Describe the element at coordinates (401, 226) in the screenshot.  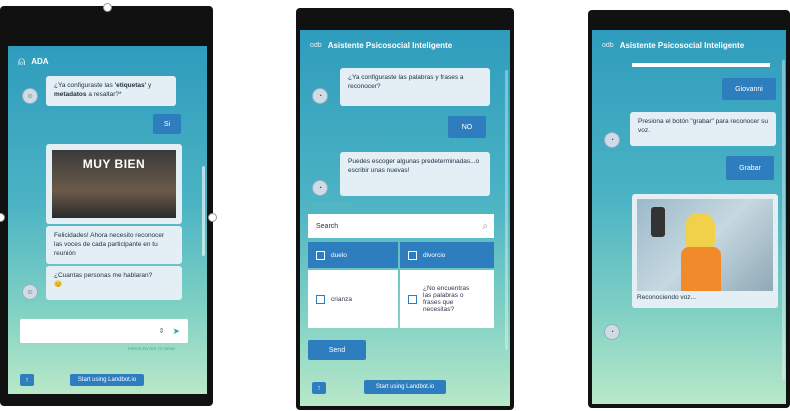
I see `search-input: Search ⌕` at that location.